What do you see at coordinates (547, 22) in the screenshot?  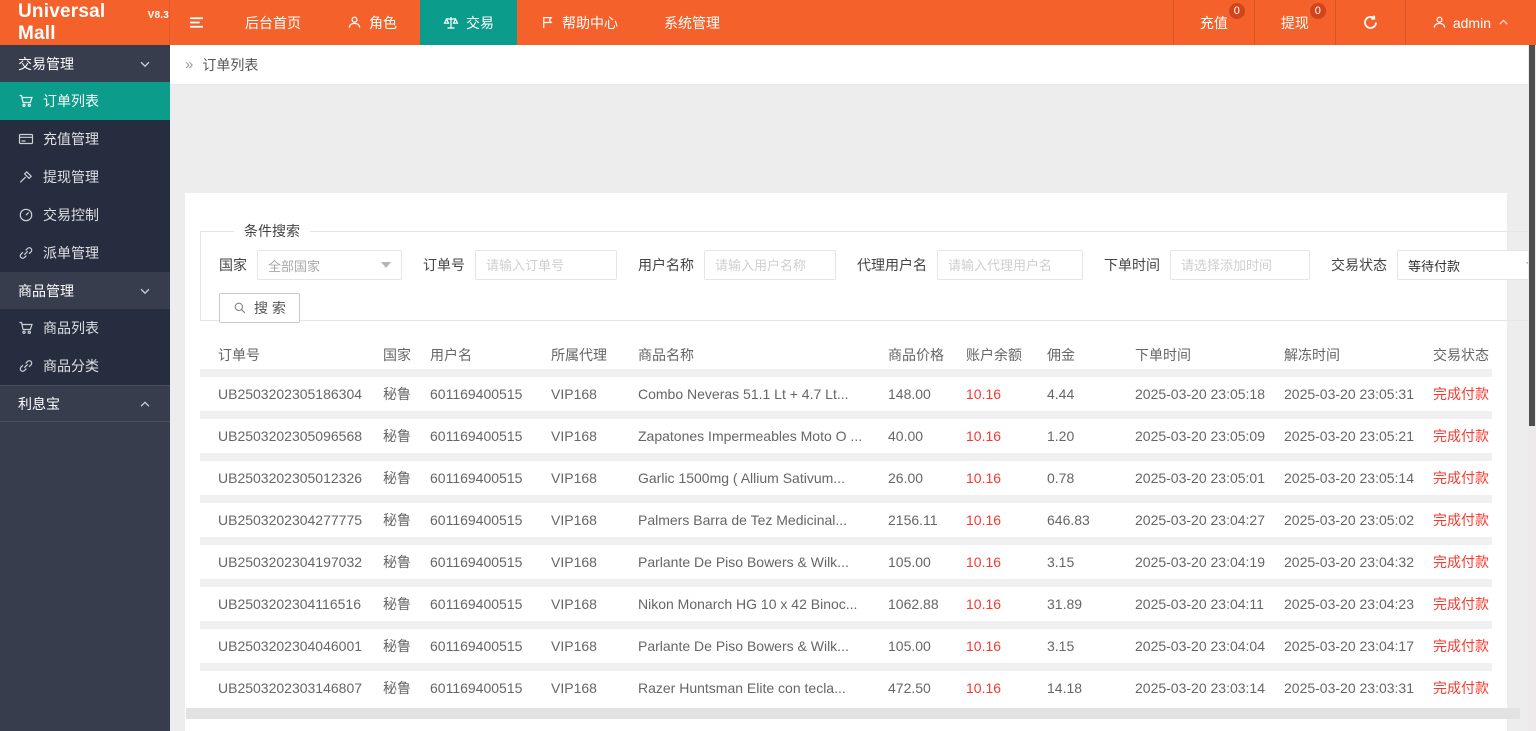 I see `flag-icon` at bounding box center [547, 22].